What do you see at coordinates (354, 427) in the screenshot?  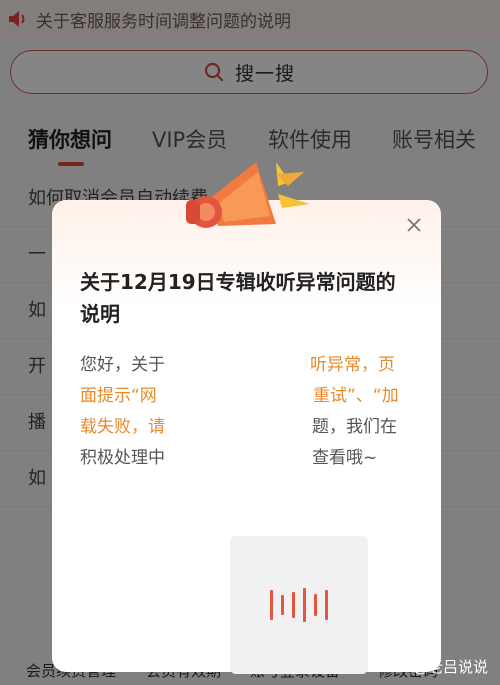 I see `body-text: 题，我们在` at bounding box center [354, 427].